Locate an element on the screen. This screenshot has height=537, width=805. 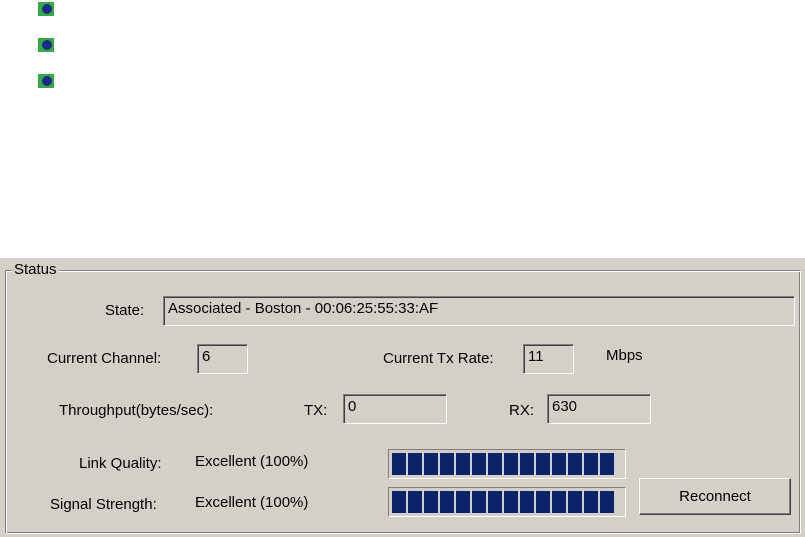
current-channel-field: 6 is located at coordinates (222, 359).